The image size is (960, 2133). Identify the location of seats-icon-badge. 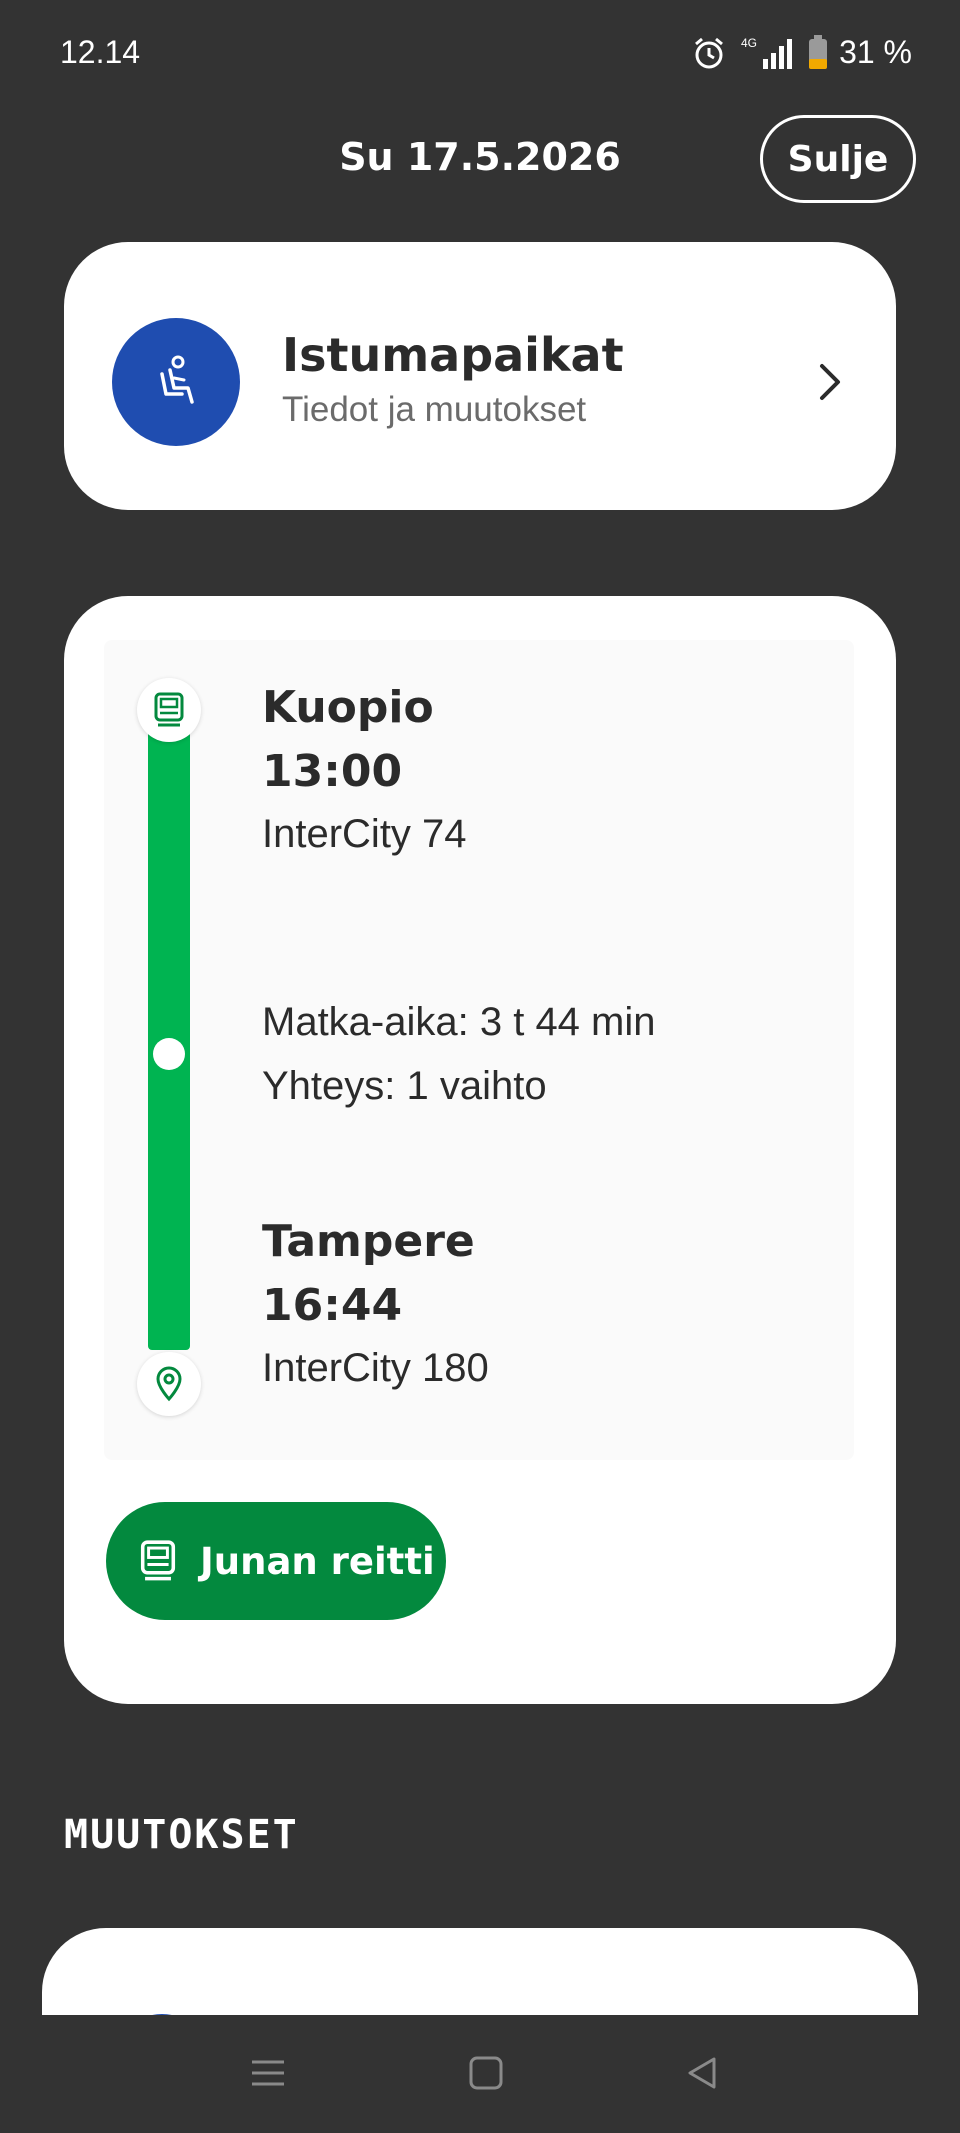
(176, 382).